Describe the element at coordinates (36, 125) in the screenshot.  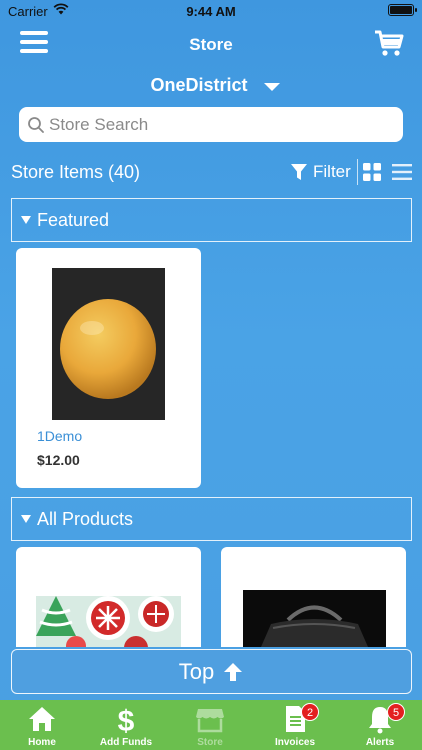
I see `search-icon` at that location.